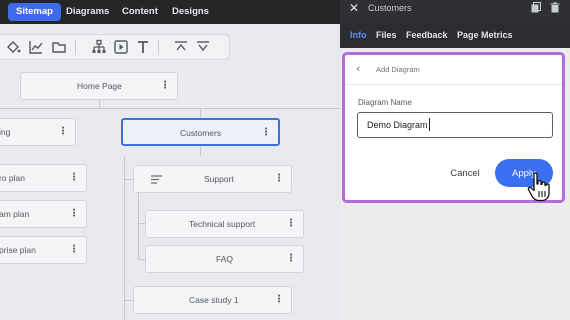 The width and height of the screenshot is (570, 320). Describe the element at coordinates (12, 178) in the screenshot. I see `card-label: ro plan` at that location.